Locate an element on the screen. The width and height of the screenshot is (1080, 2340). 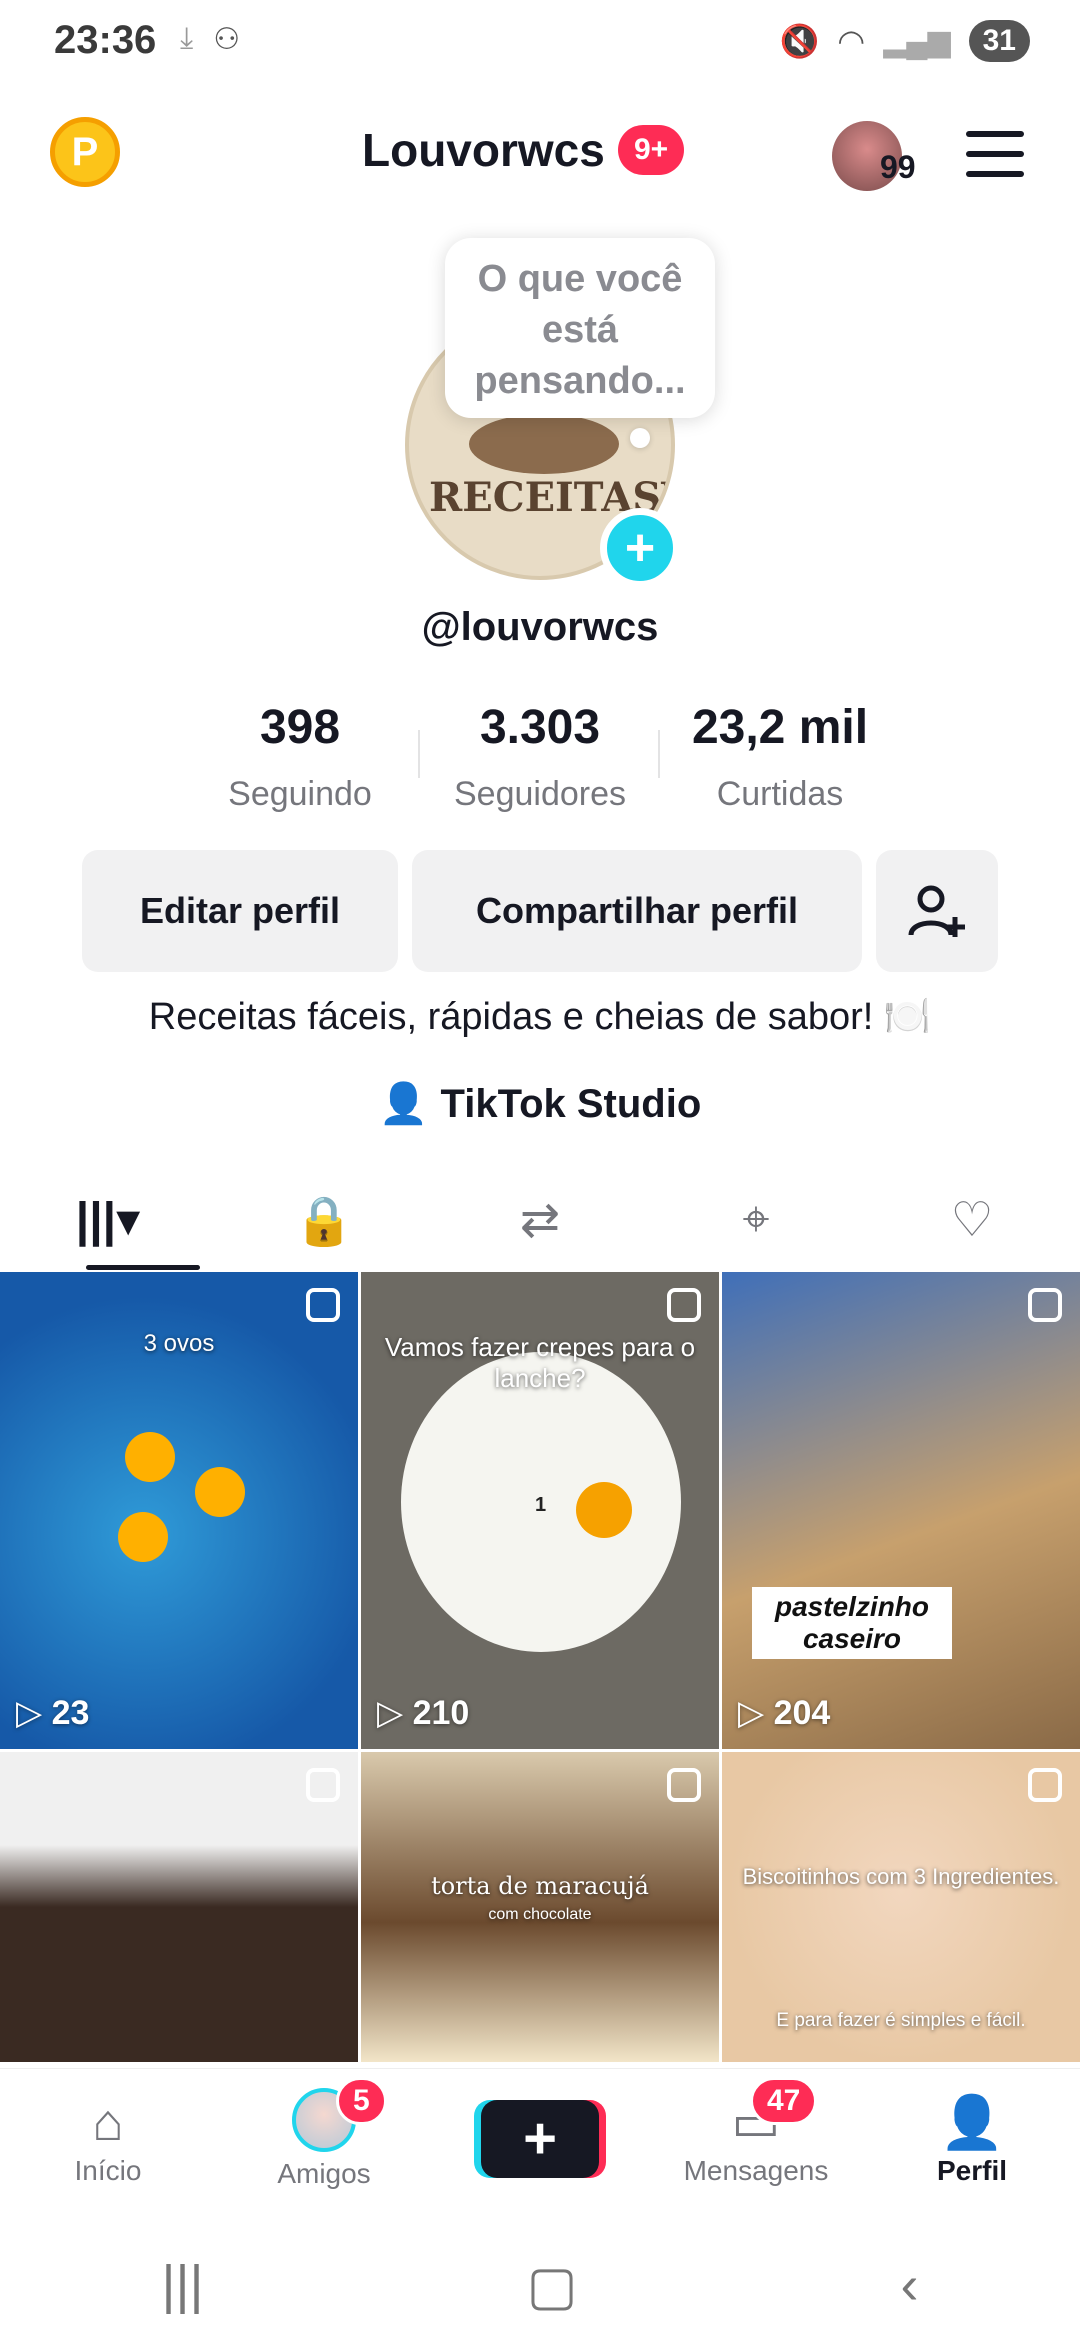
video-caption: Biscoitinhos com 3 Ingredientes. is located at coordinates (901, 1876).